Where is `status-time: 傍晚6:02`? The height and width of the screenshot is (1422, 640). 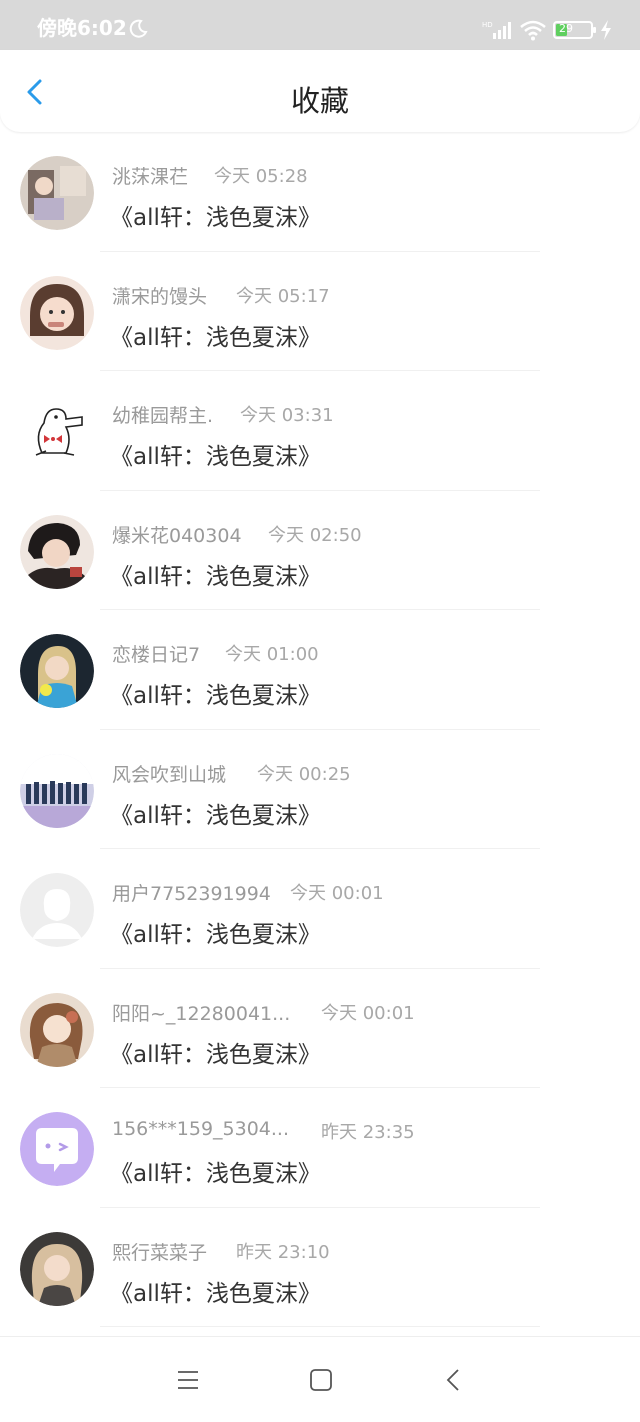
status-time: 傍晚6:02 is located at coordinates (82, 28).